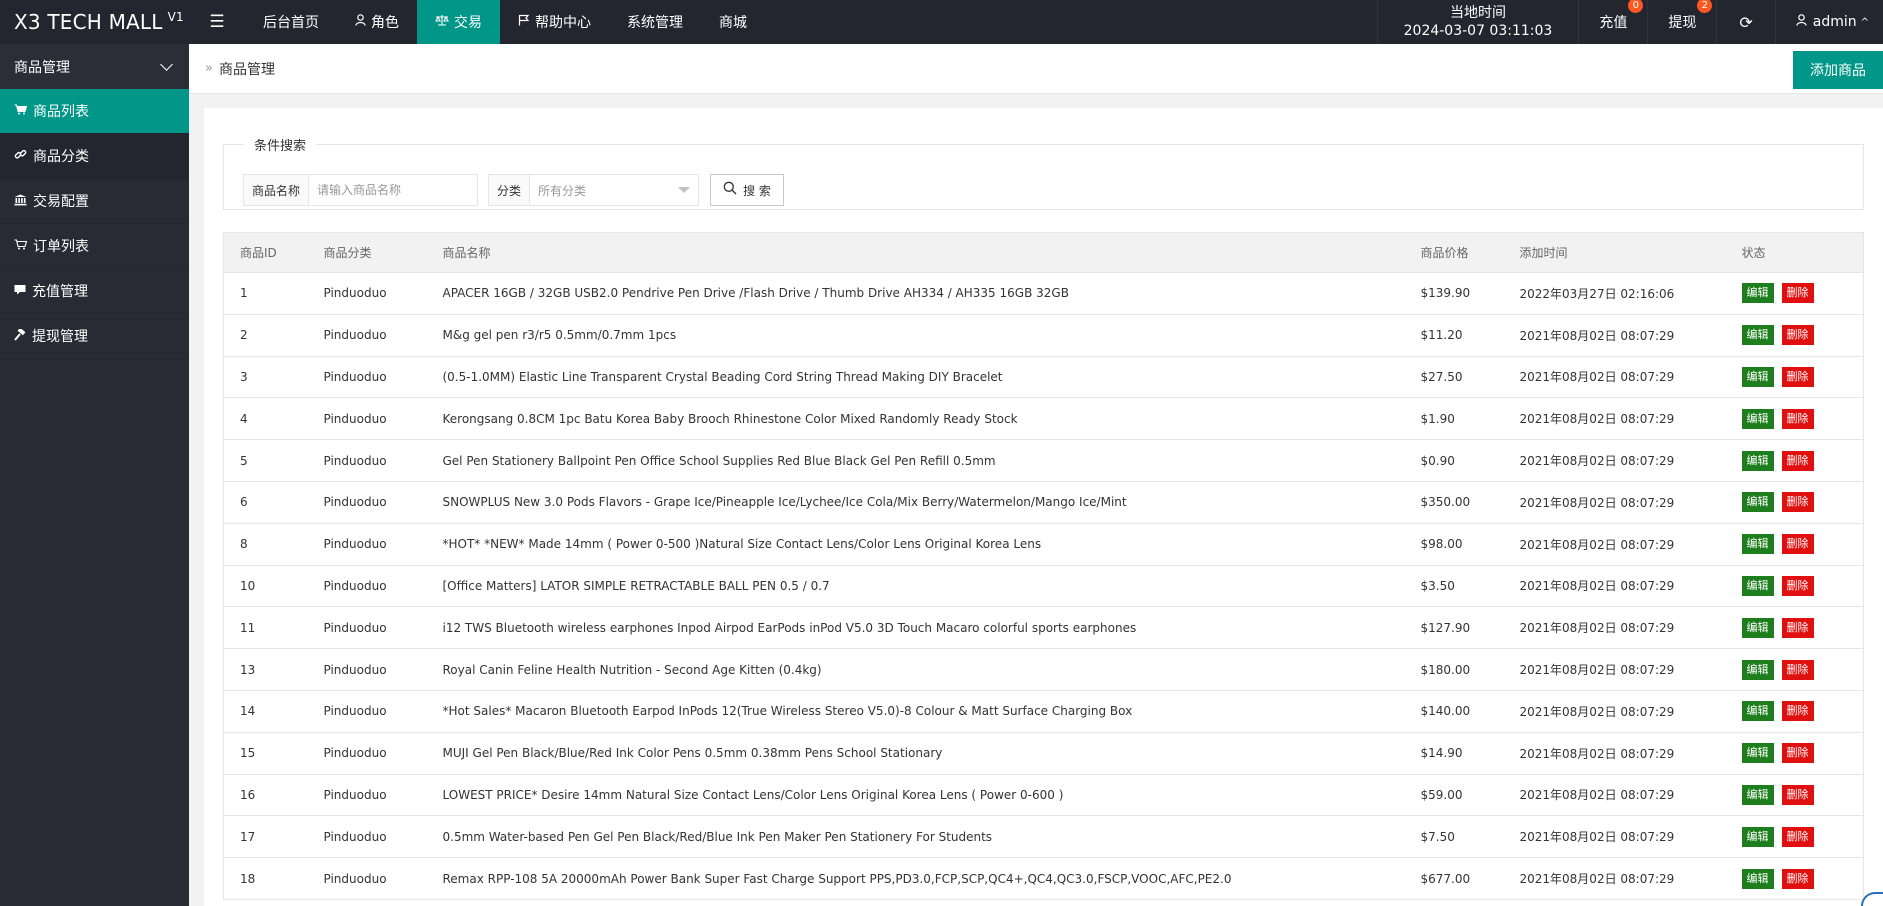 The image size is (1883, 906). What do you see at coordinates (1454, 252) in the screenshot?
I see `col-header-price: 商品价格` at bounding box center [1454, 252].